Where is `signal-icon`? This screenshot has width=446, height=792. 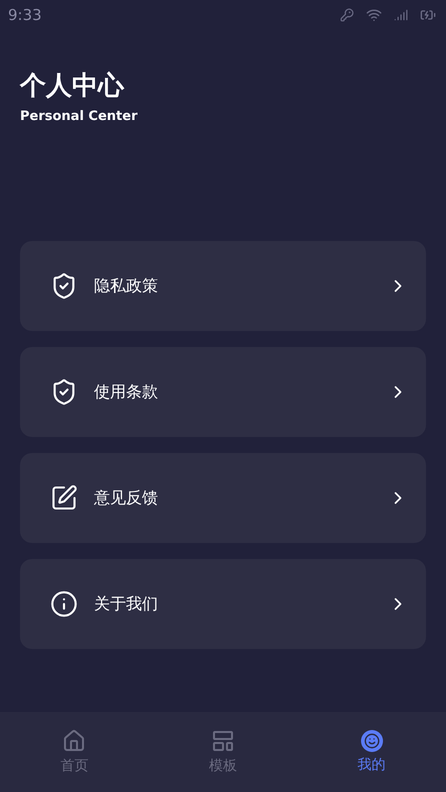 signal-icon is located at coordinates (401, 15).